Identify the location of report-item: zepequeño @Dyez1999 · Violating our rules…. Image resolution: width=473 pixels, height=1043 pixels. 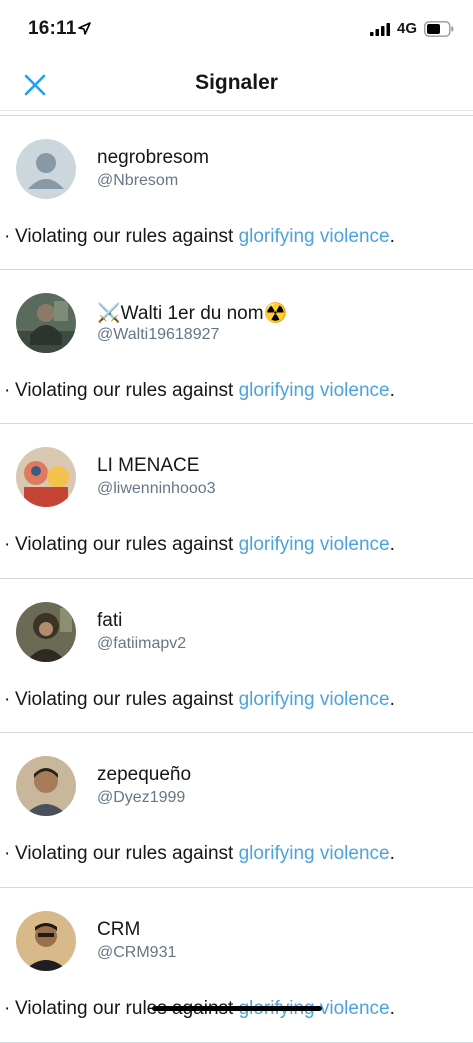
(236, 810).